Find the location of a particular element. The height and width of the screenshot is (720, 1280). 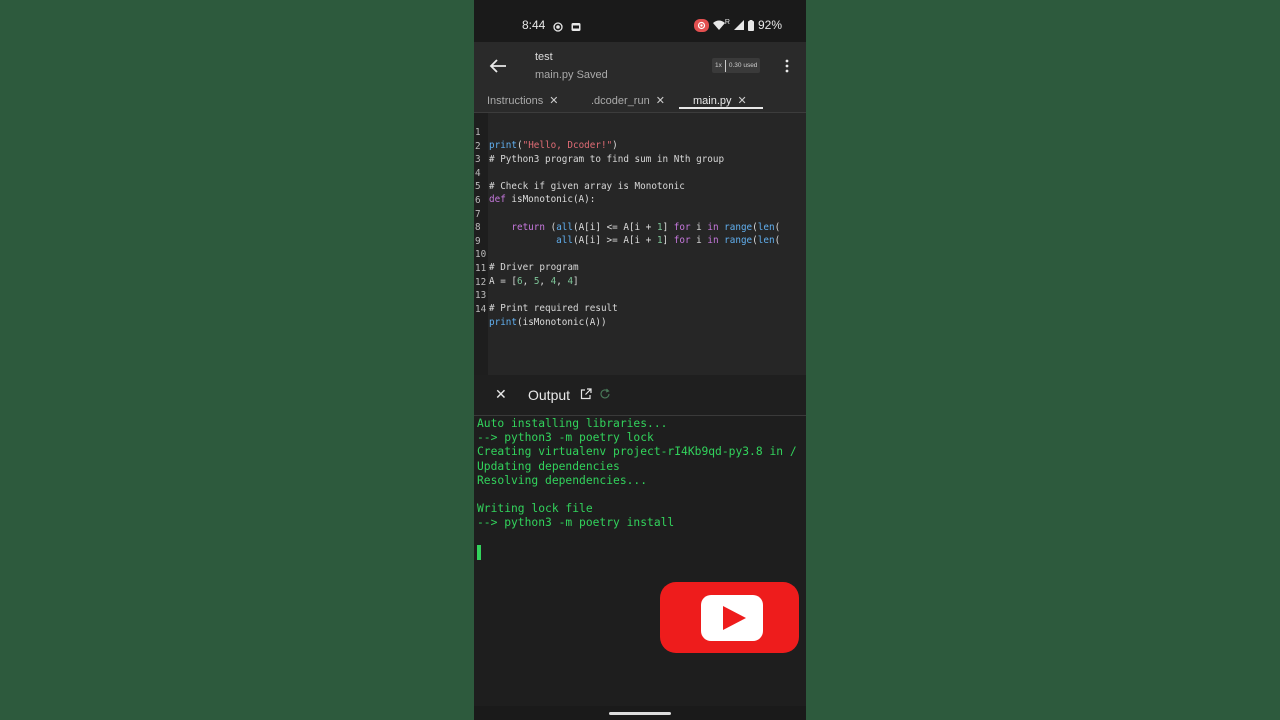

code-line: 14 print(isMonotonic(A)) is located at coordinates (540, 309).